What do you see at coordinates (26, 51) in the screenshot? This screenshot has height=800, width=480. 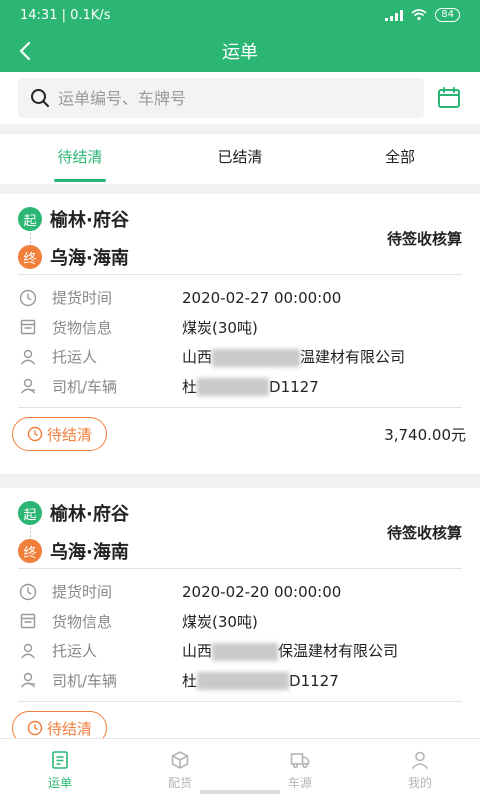 I see `back-arrow-icon` at bounding box center [26, 51].